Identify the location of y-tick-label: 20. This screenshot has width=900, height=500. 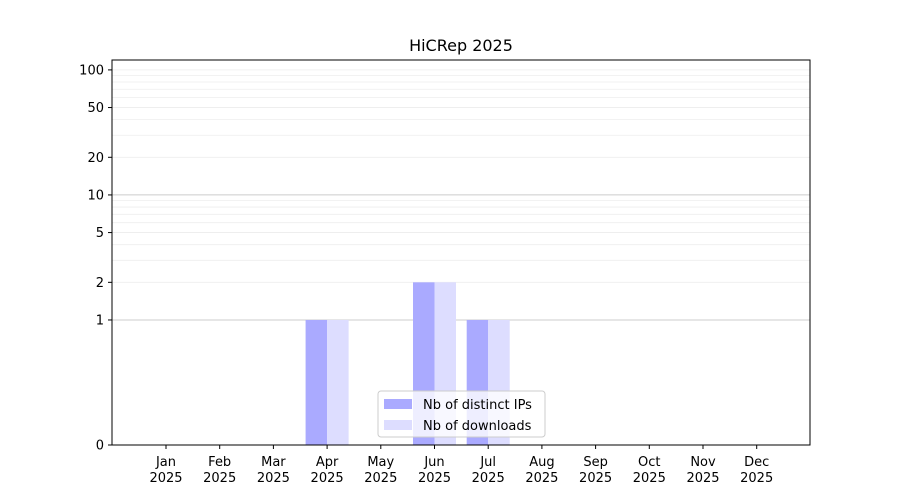
(95, 158).